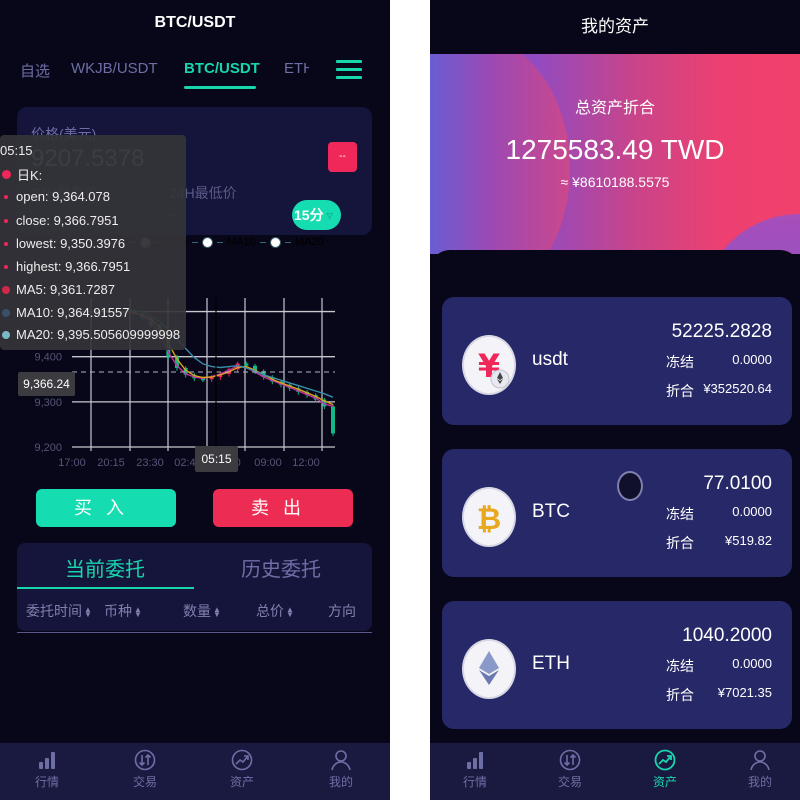  I want to click on value-amount: ¥519.82, so click(748, 540).